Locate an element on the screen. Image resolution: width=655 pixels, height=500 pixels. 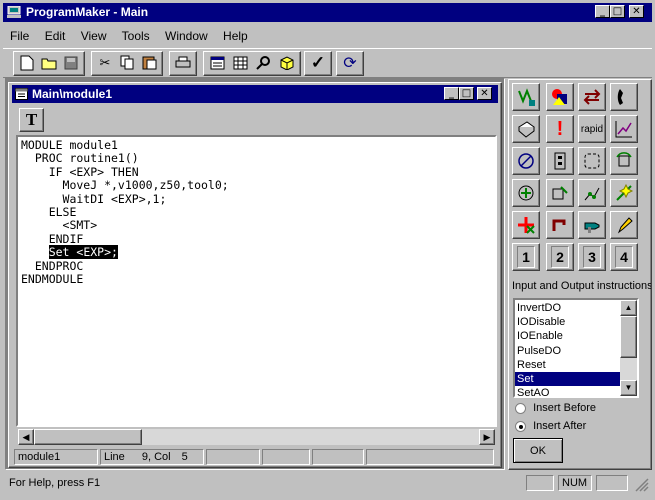
cut-icon: ✂ is located at coordinates (105, 62).